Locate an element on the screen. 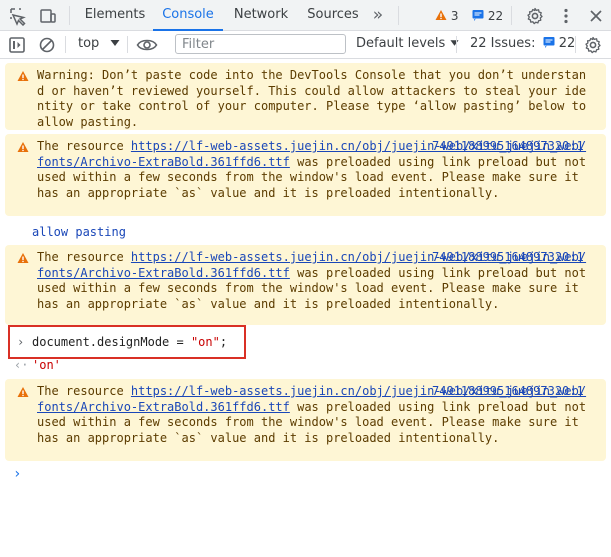 The height and width of the screenshot is (557, 611). issues-count: 22 is located at coordinates (567, 43).